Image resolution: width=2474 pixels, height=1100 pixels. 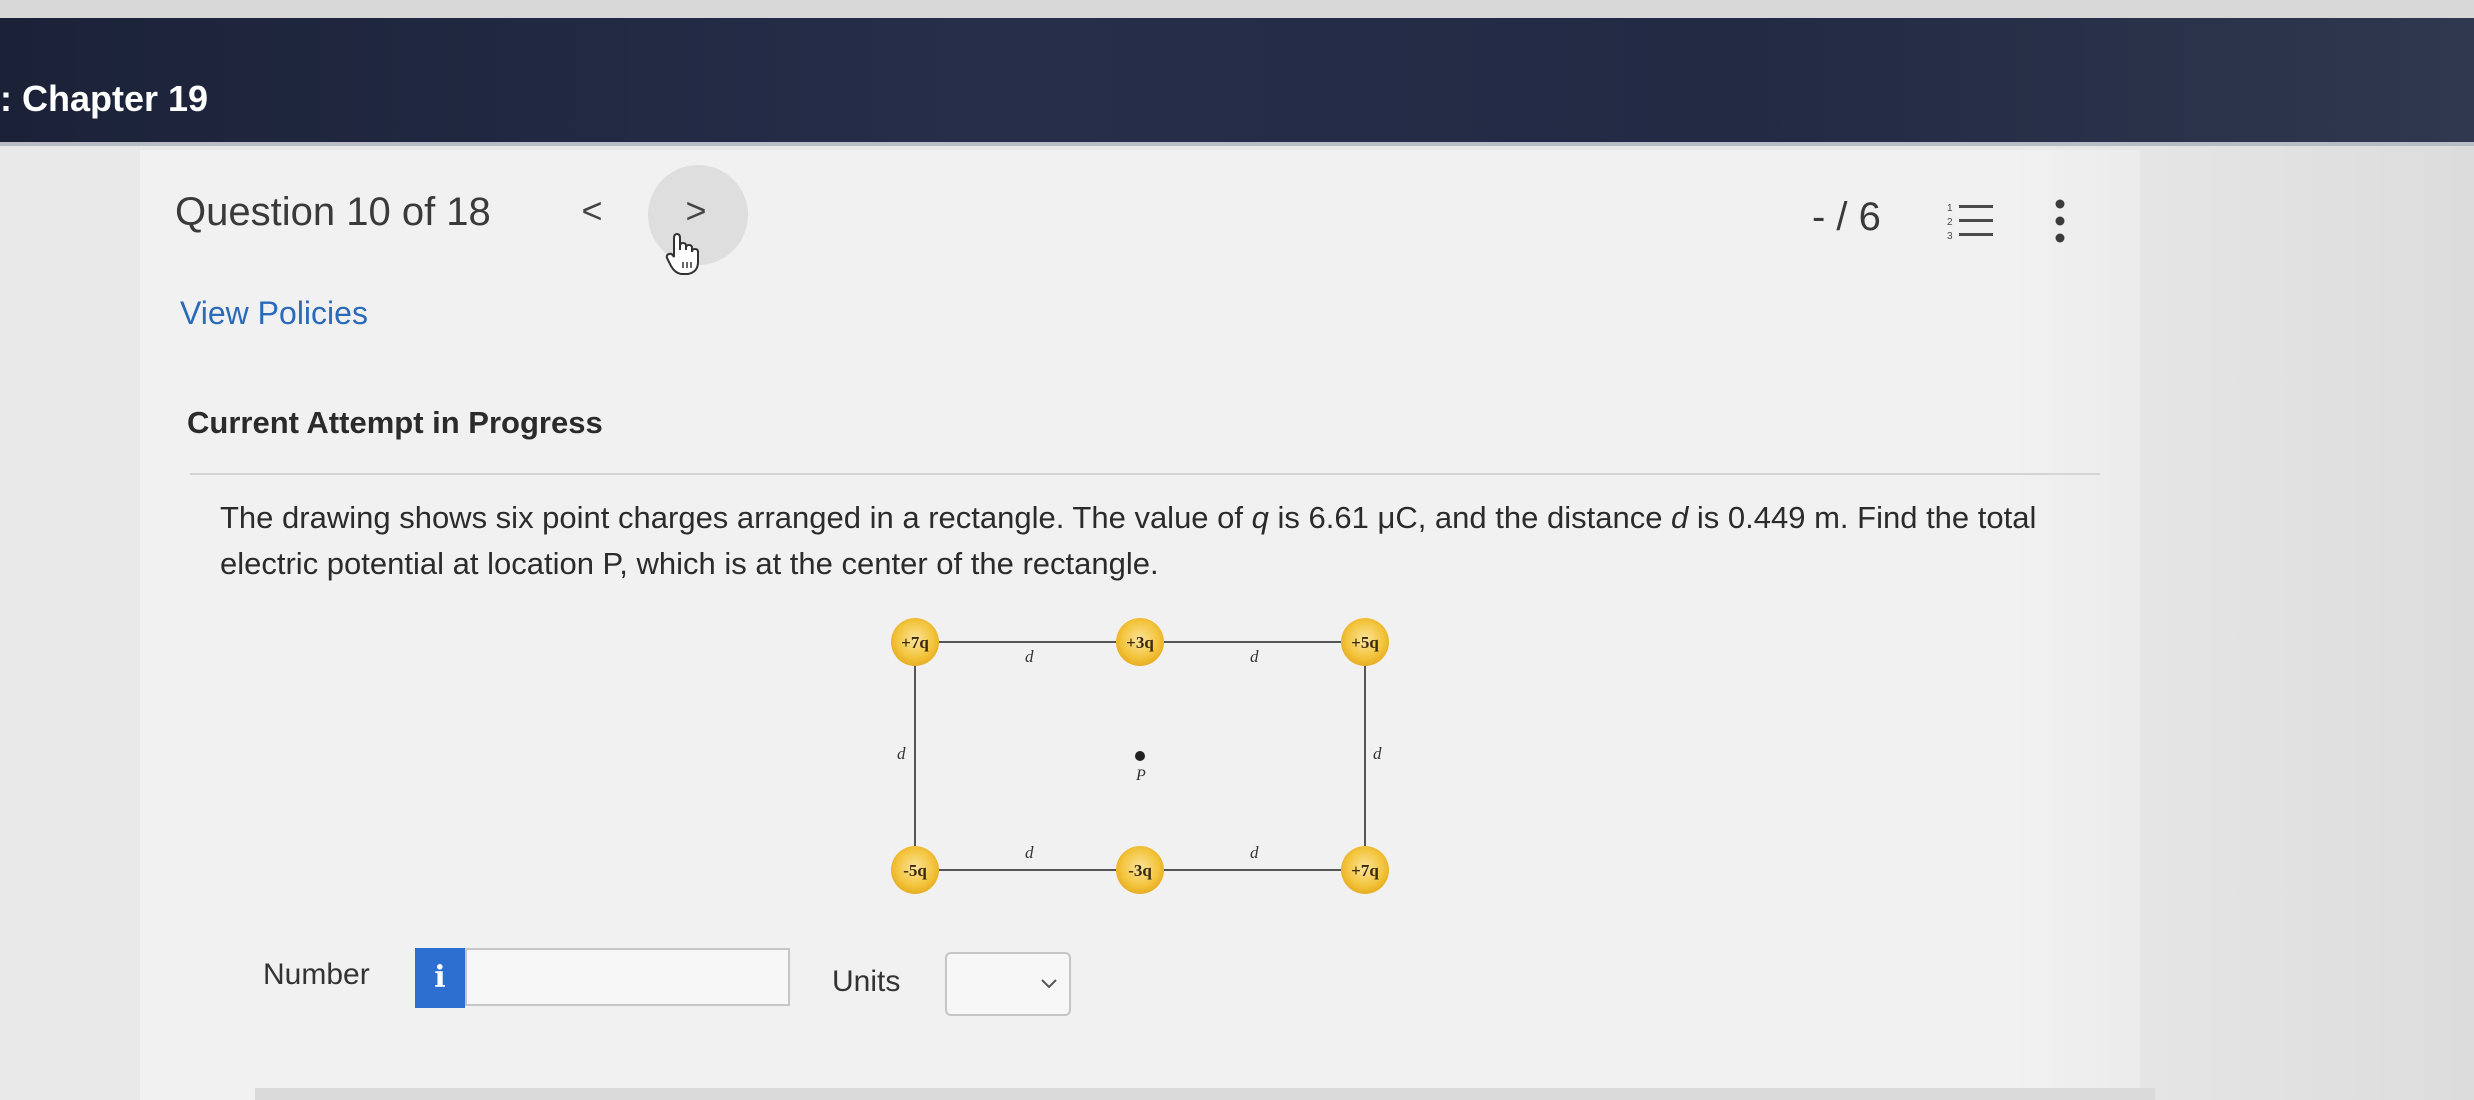 I want to click on variable-q: q, so click(x=1260, y=517).